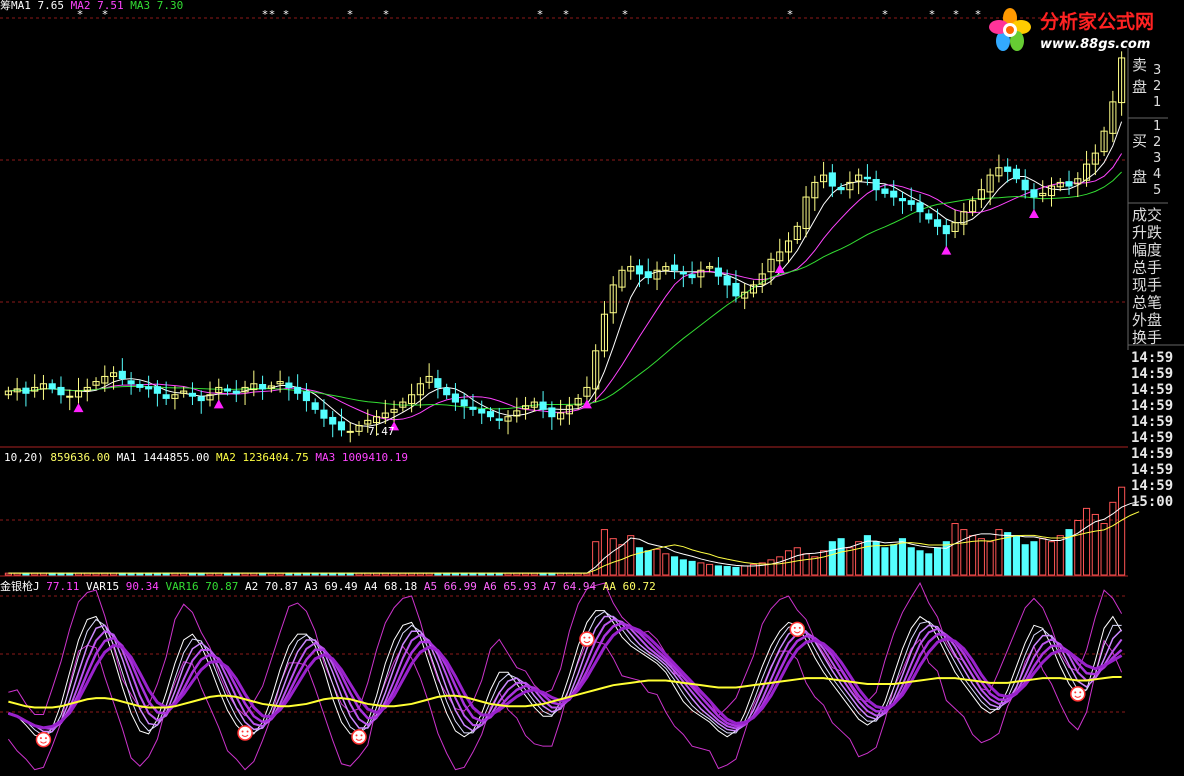 This screenshot has width=1184, height=776. What do you see at coordinates (1147, 268) in the screenshot?
I see `quote-field-label: 总手` at bounding box center [1147, 268].